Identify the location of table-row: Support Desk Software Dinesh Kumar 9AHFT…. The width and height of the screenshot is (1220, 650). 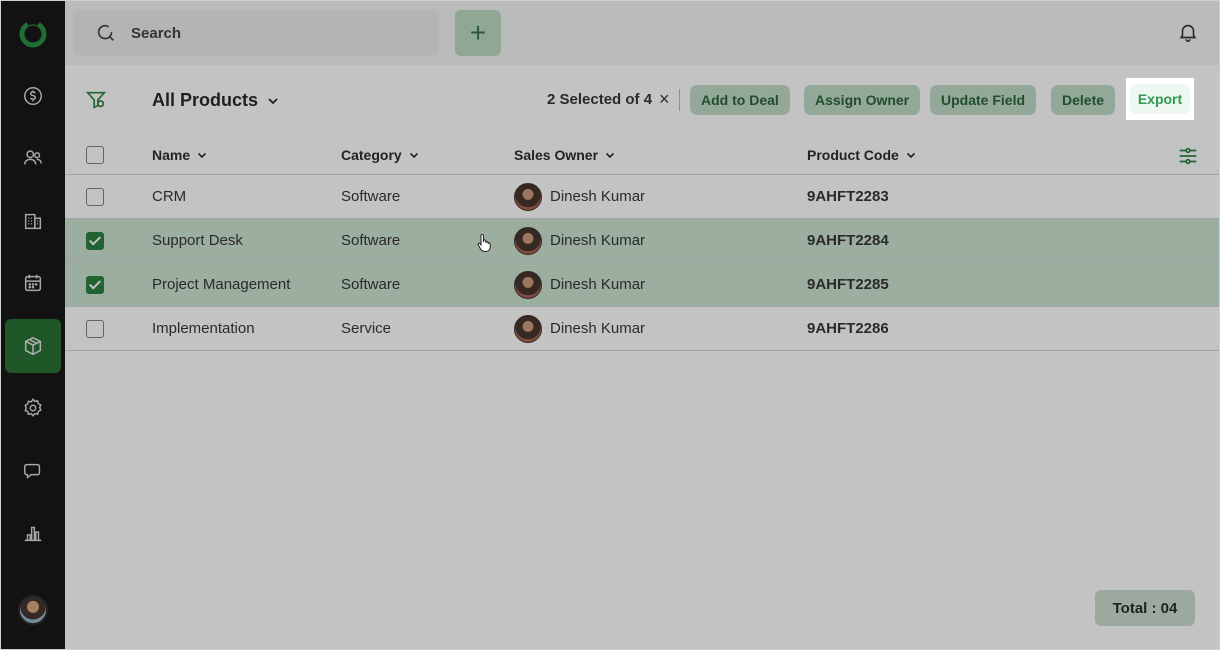
(642, 241).